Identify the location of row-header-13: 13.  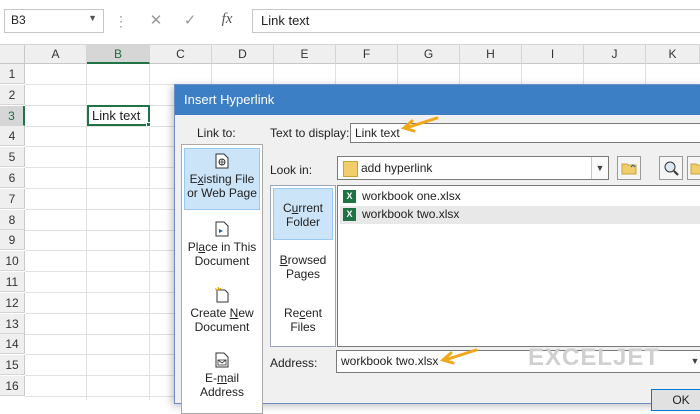
(12, 324).